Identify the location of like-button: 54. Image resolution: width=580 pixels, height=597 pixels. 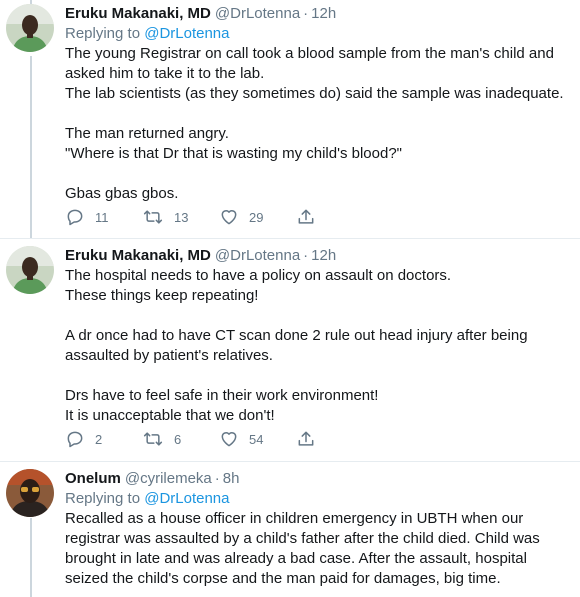
(257, 439).